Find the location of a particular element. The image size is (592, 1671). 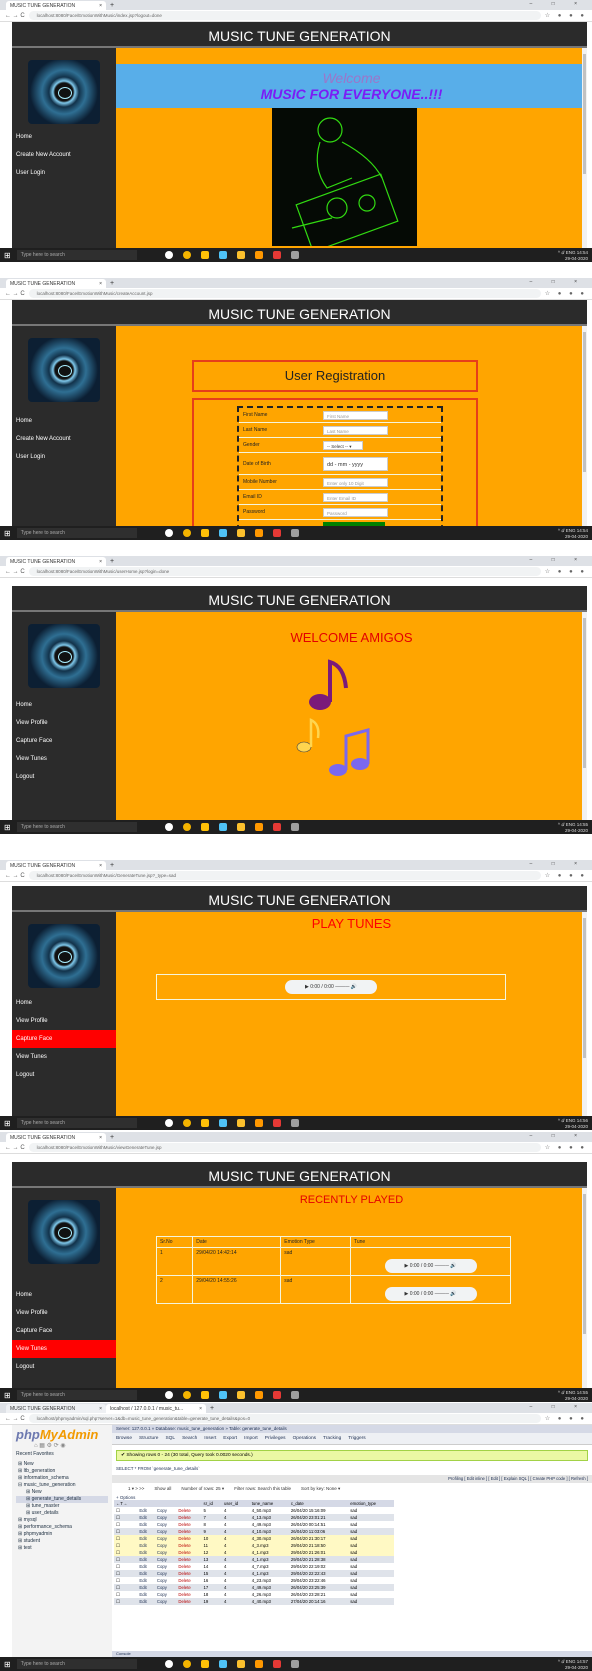

sidebar-item-logout: Logout is located at coordinates (64, 1367).